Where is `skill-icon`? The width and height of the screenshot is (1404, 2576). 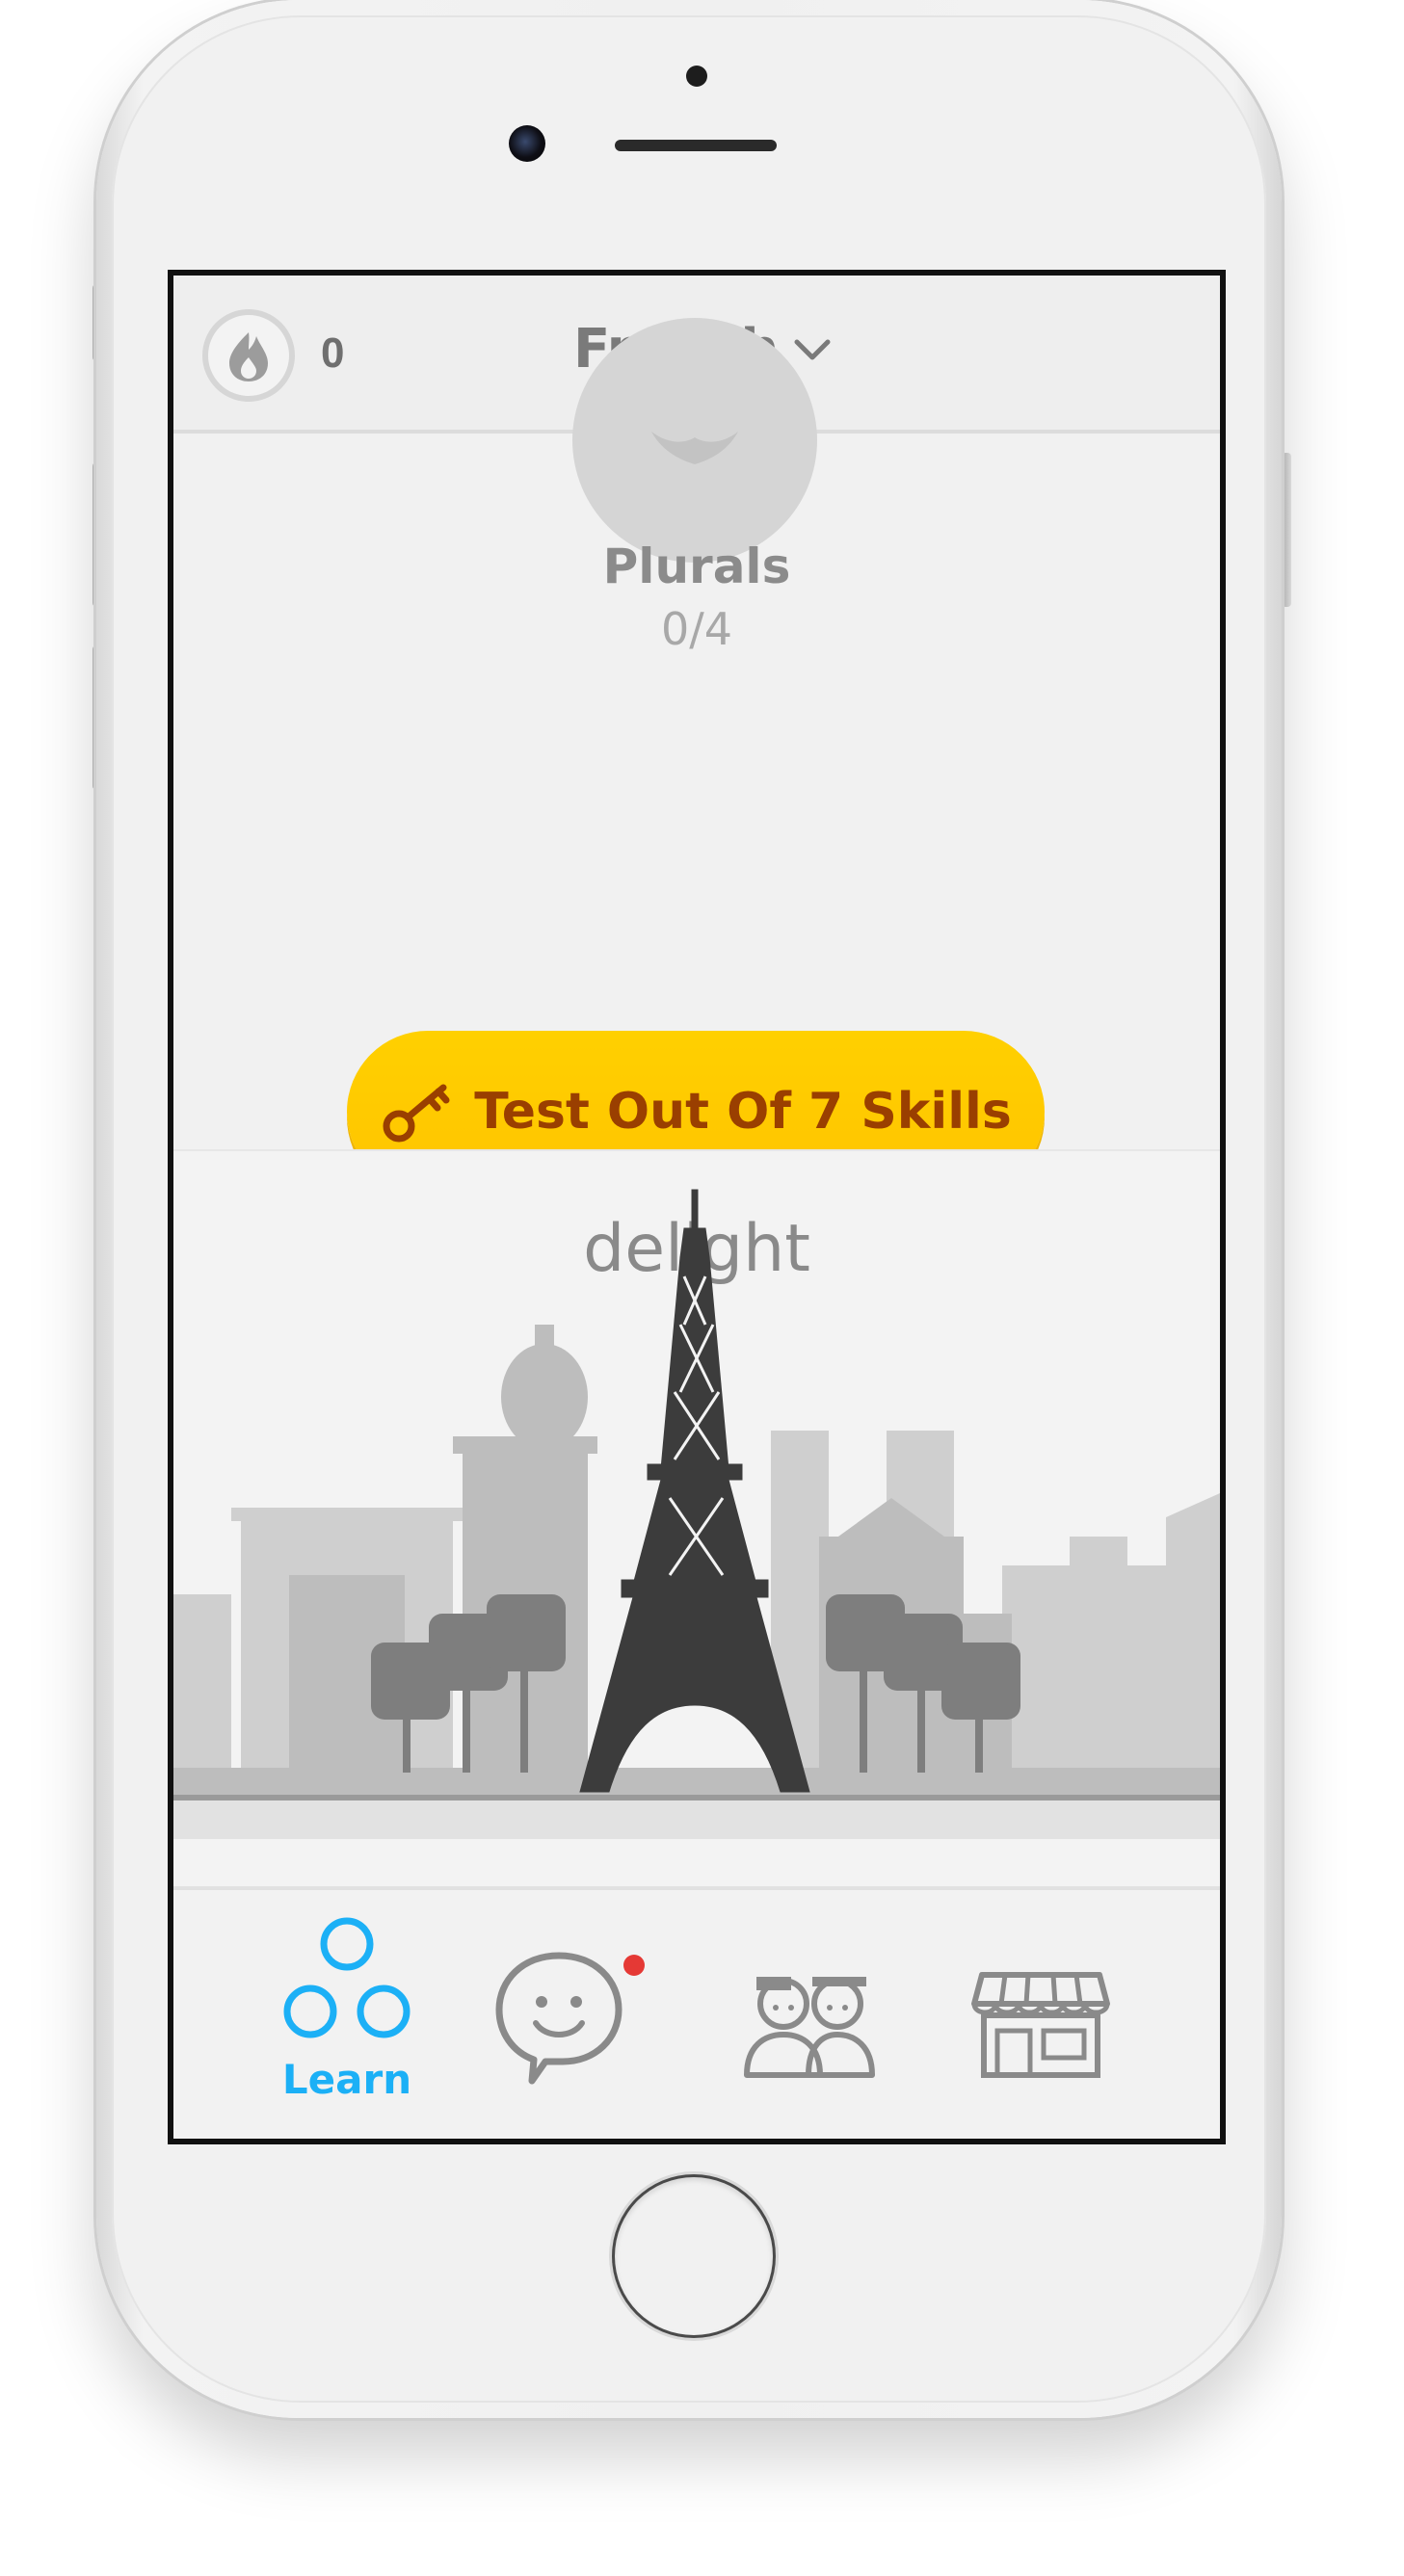 skill-icon is located at coordinates (694, 440).